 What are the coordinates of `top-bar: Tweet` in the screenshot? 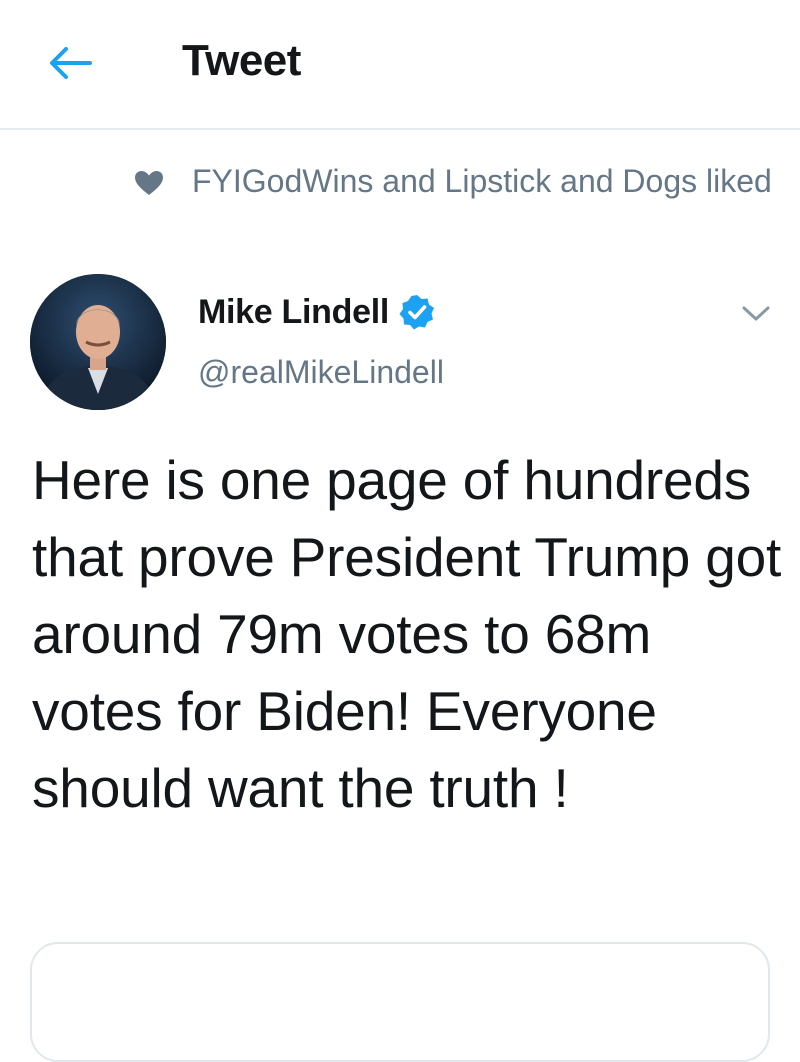 It's located at (400, 65).